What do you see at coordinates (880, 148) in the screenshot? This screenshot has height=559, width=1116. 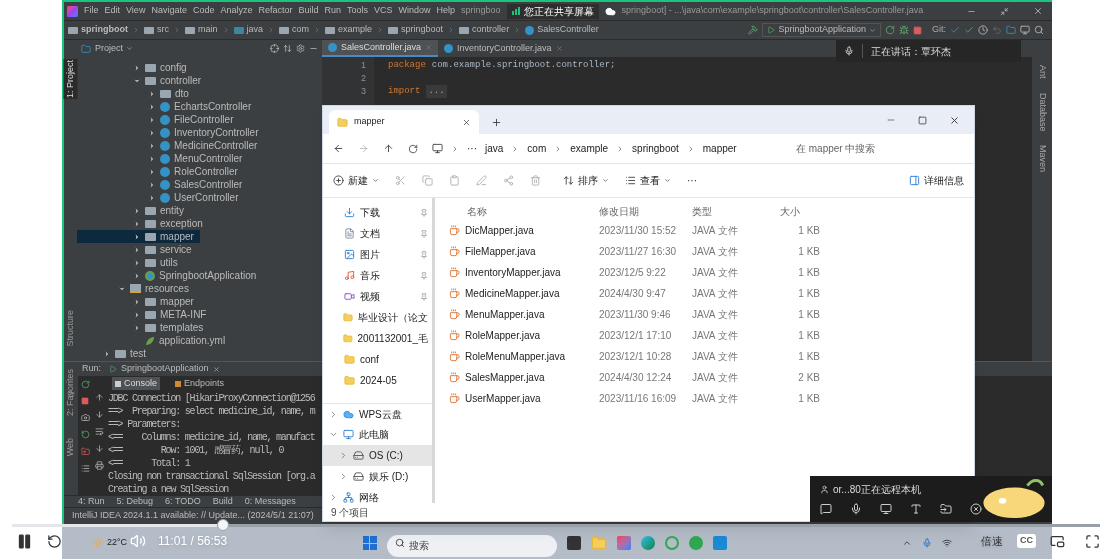 I see `search-field: 在 mapper 中搜索` at bounding box center [880, 148].